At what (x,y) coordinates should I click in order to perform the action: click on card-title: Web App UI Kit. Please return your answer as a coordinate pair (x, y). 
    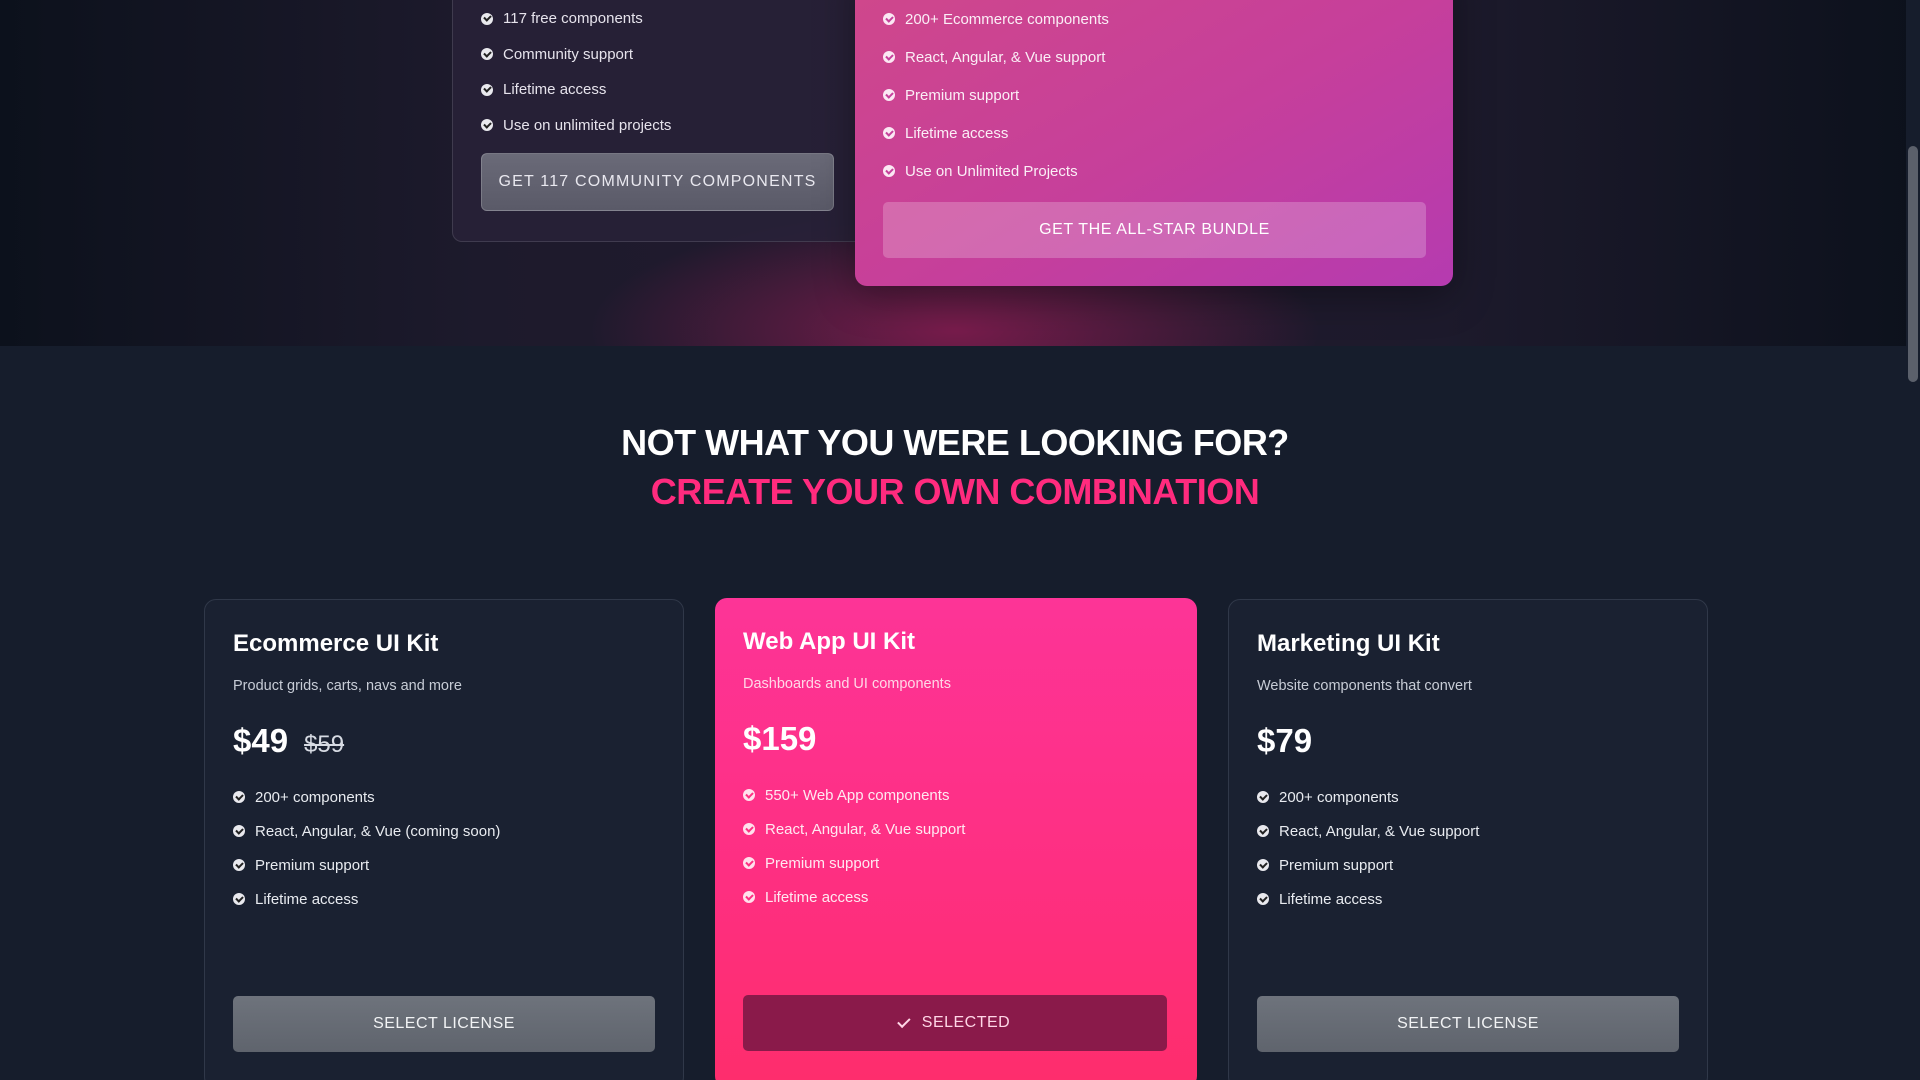
    Looking at the image, I should click on (829, 641).